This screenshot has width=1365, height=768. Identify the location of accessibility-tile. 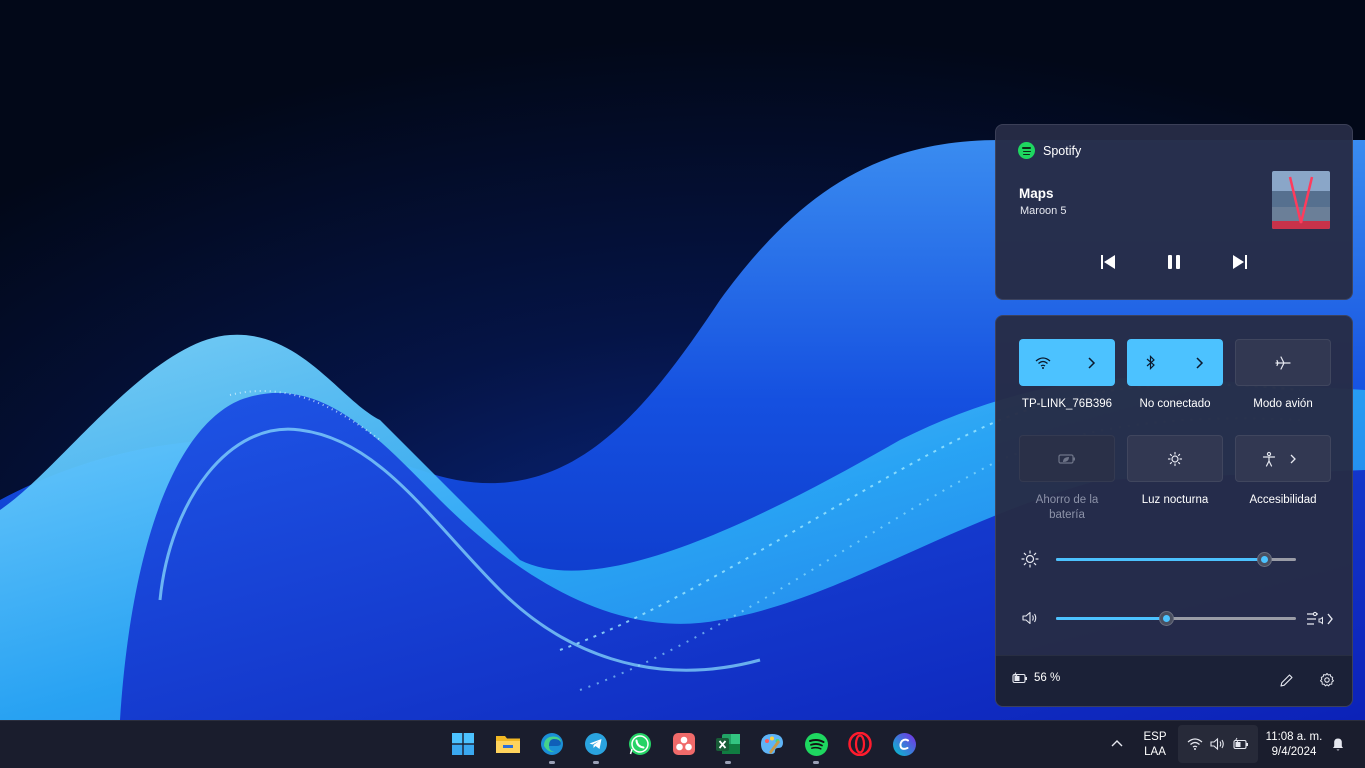
(1283, 458).